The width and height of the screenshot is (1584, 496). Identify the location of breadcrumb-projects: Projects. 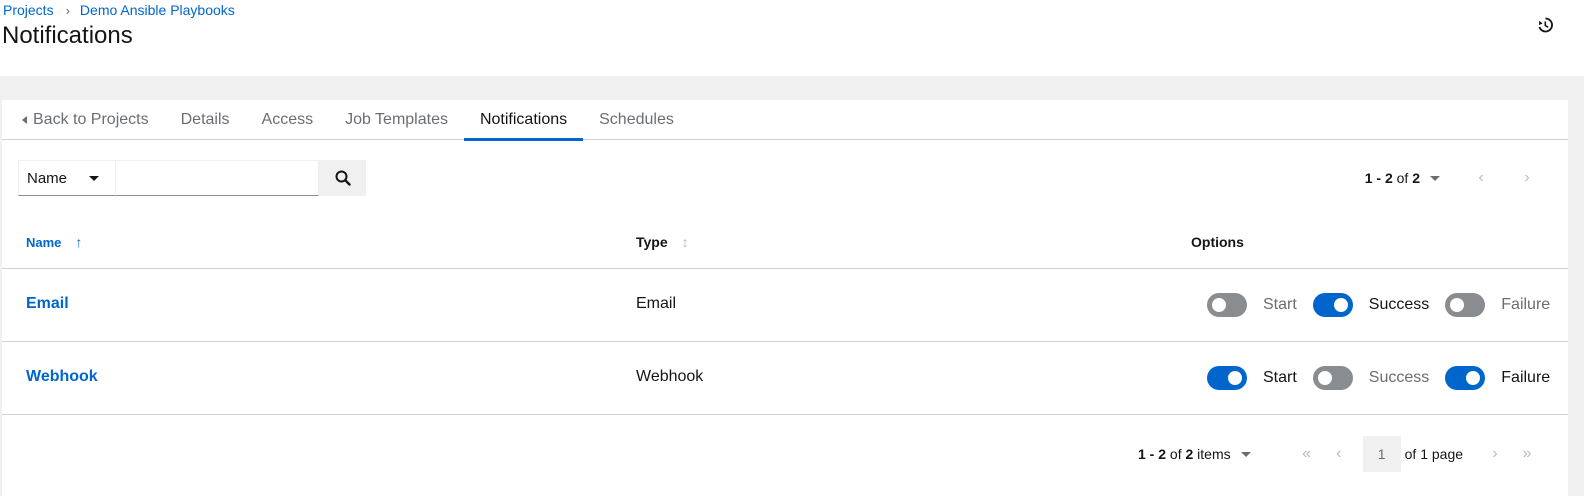
(28, 10).